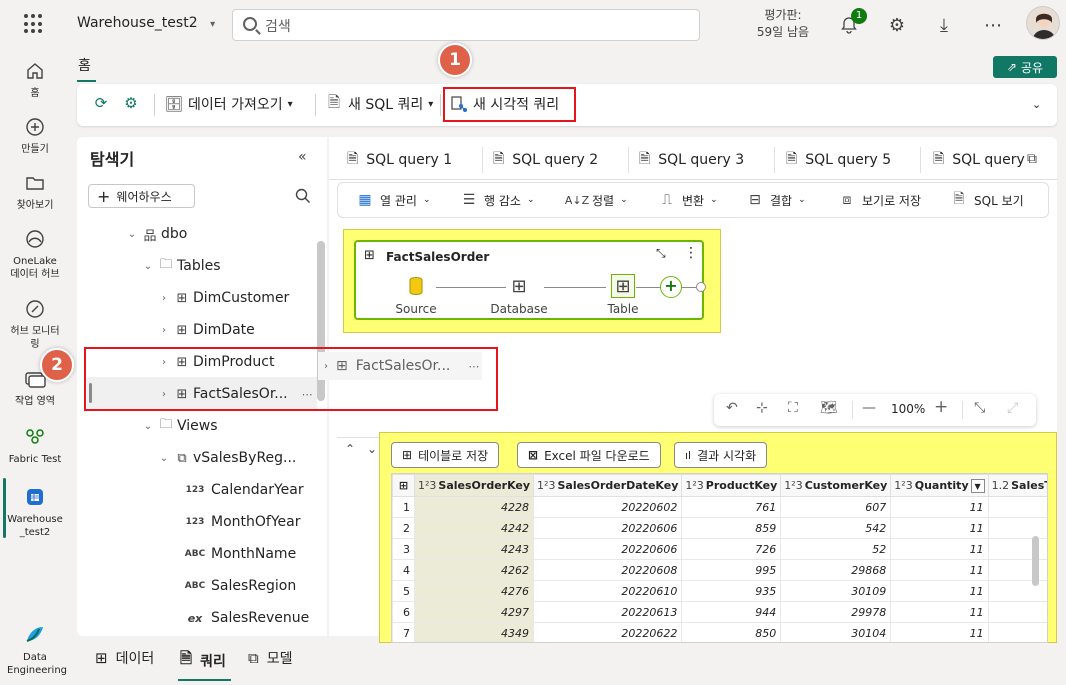 The image size is (1066, 685). What do you see at coordinates (980, 160) in the screenshot?
I see `tab-sql-query-overflow: 🗎 SQL query` at bounding box center [980, 160].